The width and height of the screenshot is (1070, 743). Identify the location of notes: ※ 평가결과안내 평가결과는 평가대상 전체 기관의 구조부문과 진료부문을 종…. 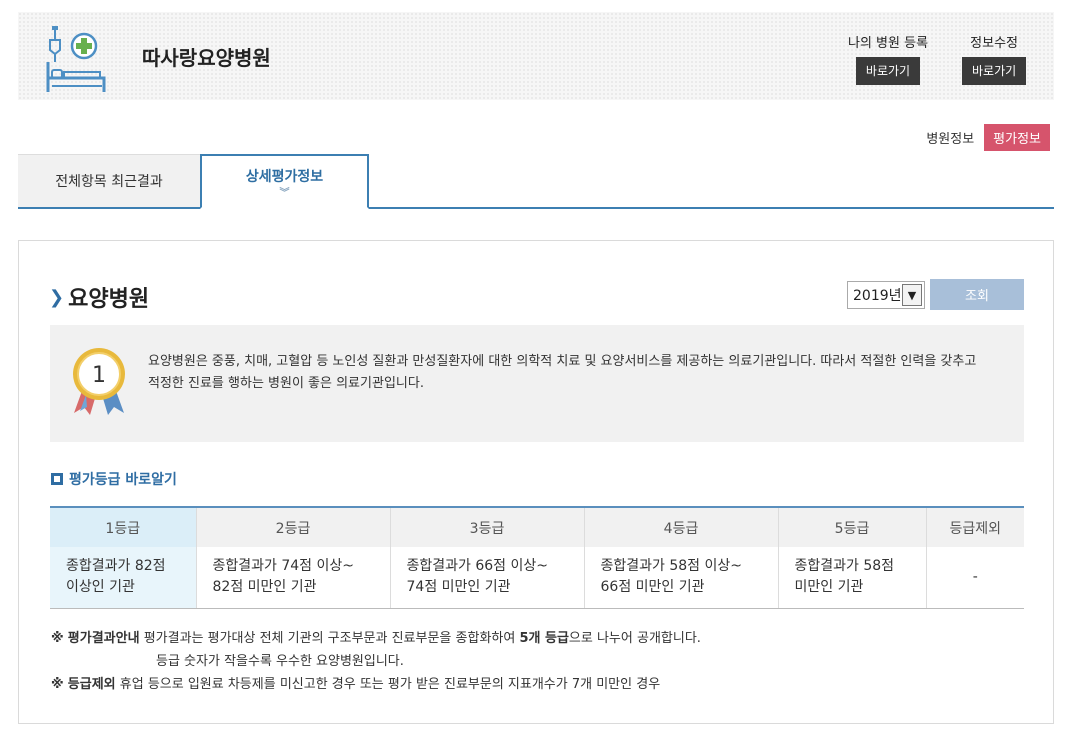
(376, 661).